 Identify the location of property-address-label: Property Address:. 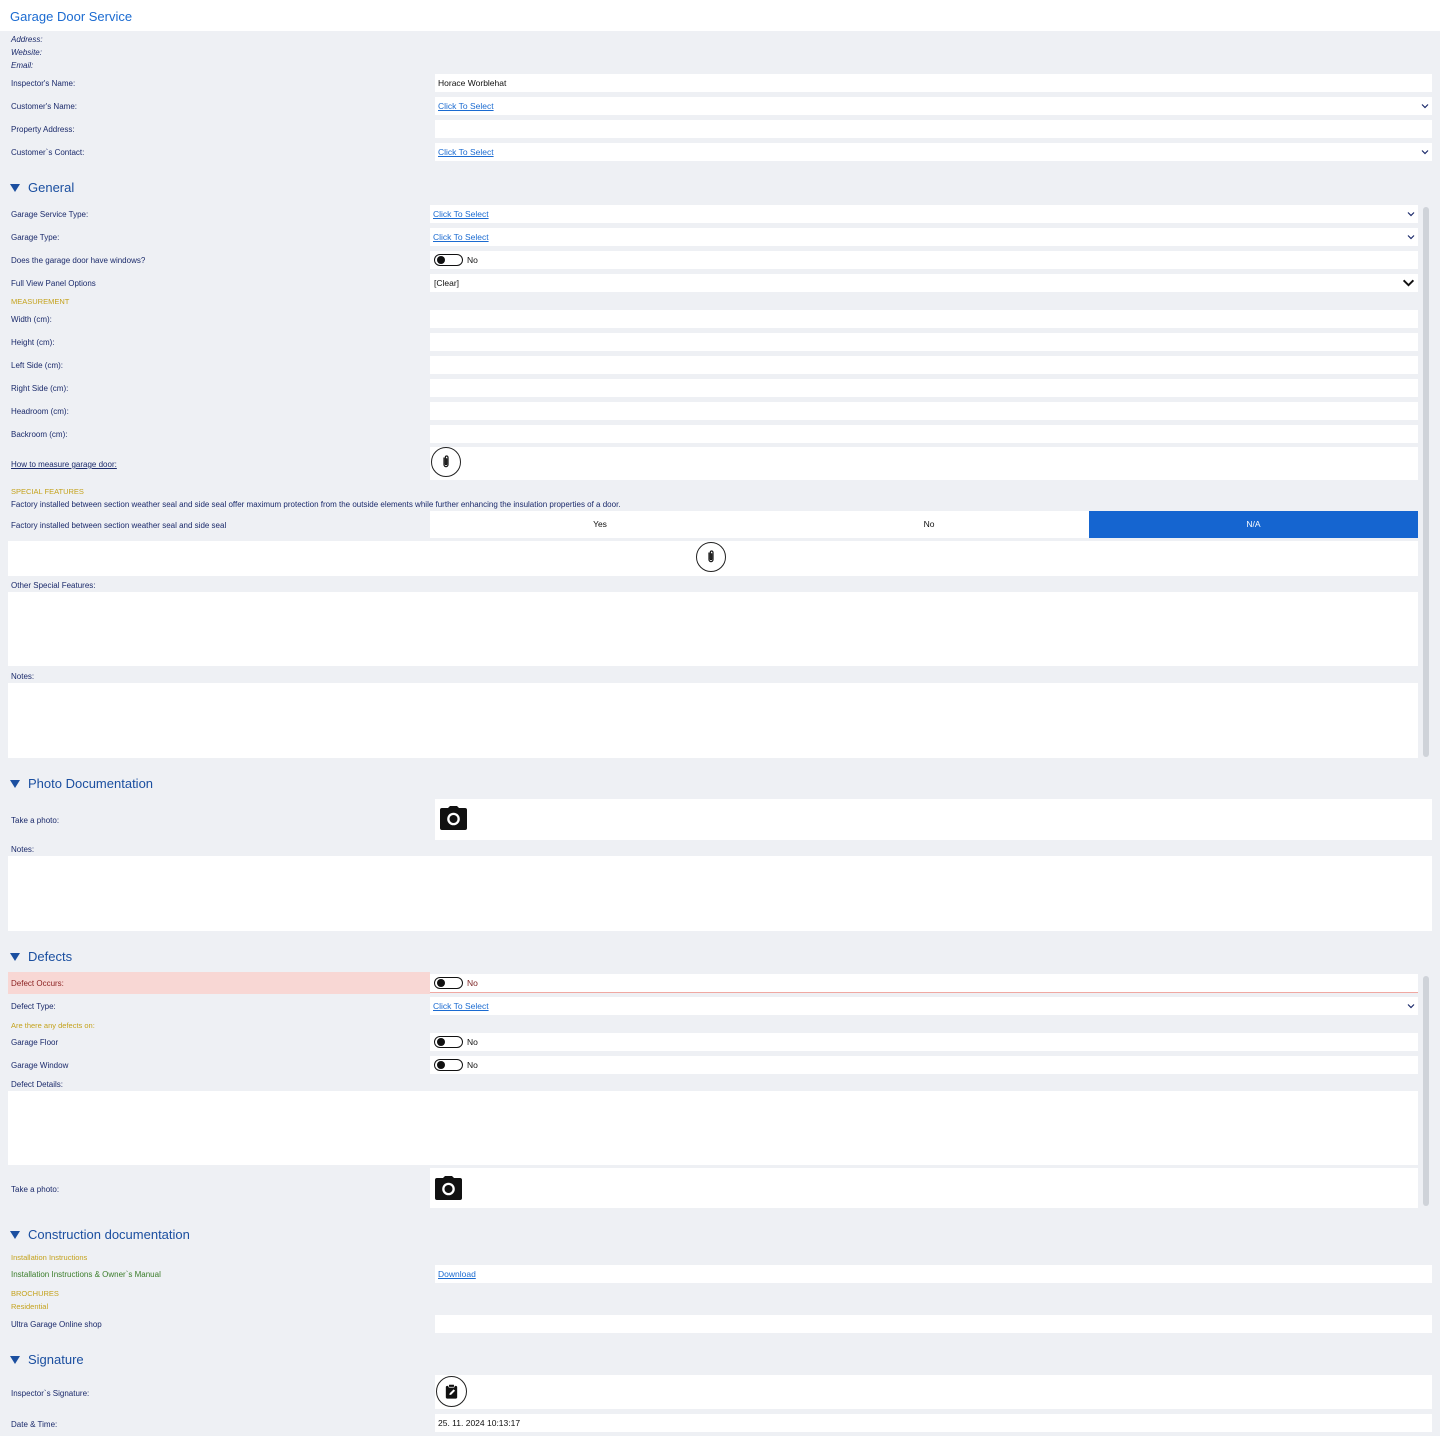
(43, 129).